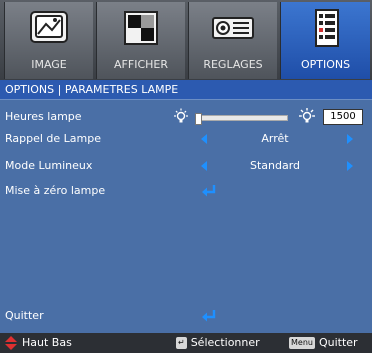 The width and height of the screenshot is (372, 353). Describe the element at coordinates (181, 115) in the screenshot. I see `lamp-dim-icon` at that location.